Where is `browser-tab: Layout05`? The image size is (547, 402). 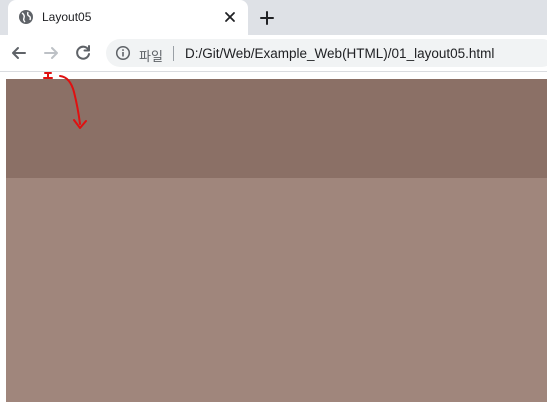 browser-tab: Layout05 is located at coordinates (128, 17).